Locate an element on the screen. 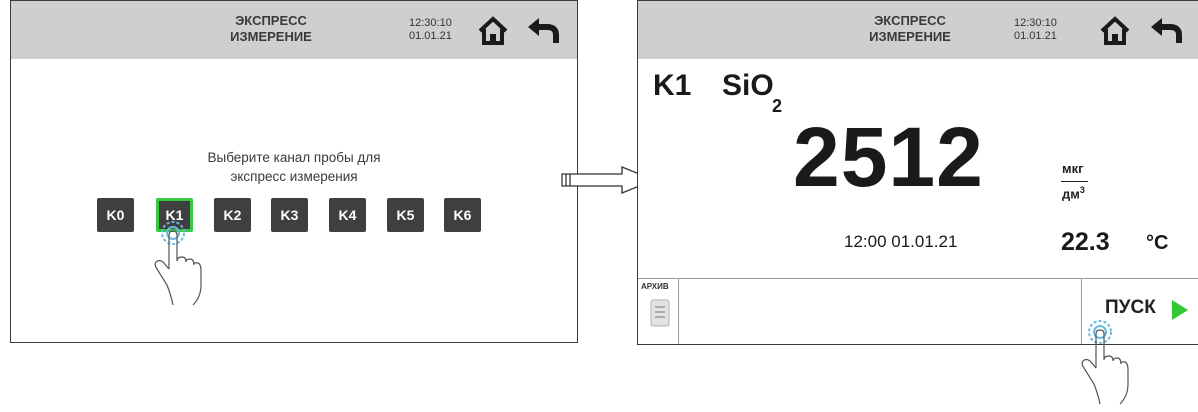  component-label: SiO is located at coordinates (748, 85).